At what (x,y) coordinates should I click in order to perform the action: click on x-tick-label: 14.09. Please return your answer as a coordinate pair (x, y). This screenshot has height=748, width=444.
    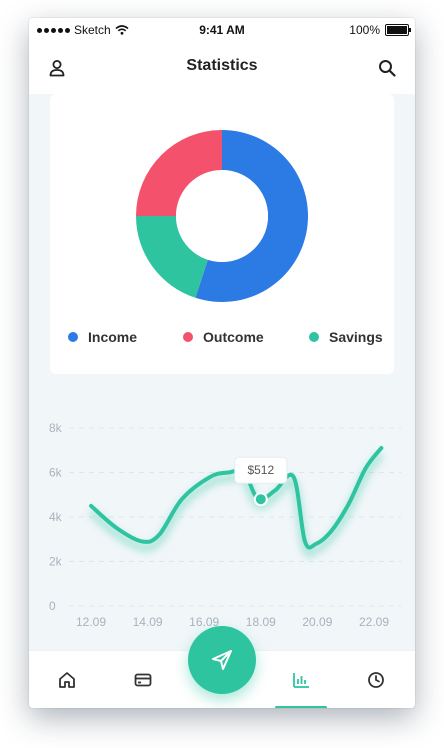
    Looking at the image, I should click on (148, 622).